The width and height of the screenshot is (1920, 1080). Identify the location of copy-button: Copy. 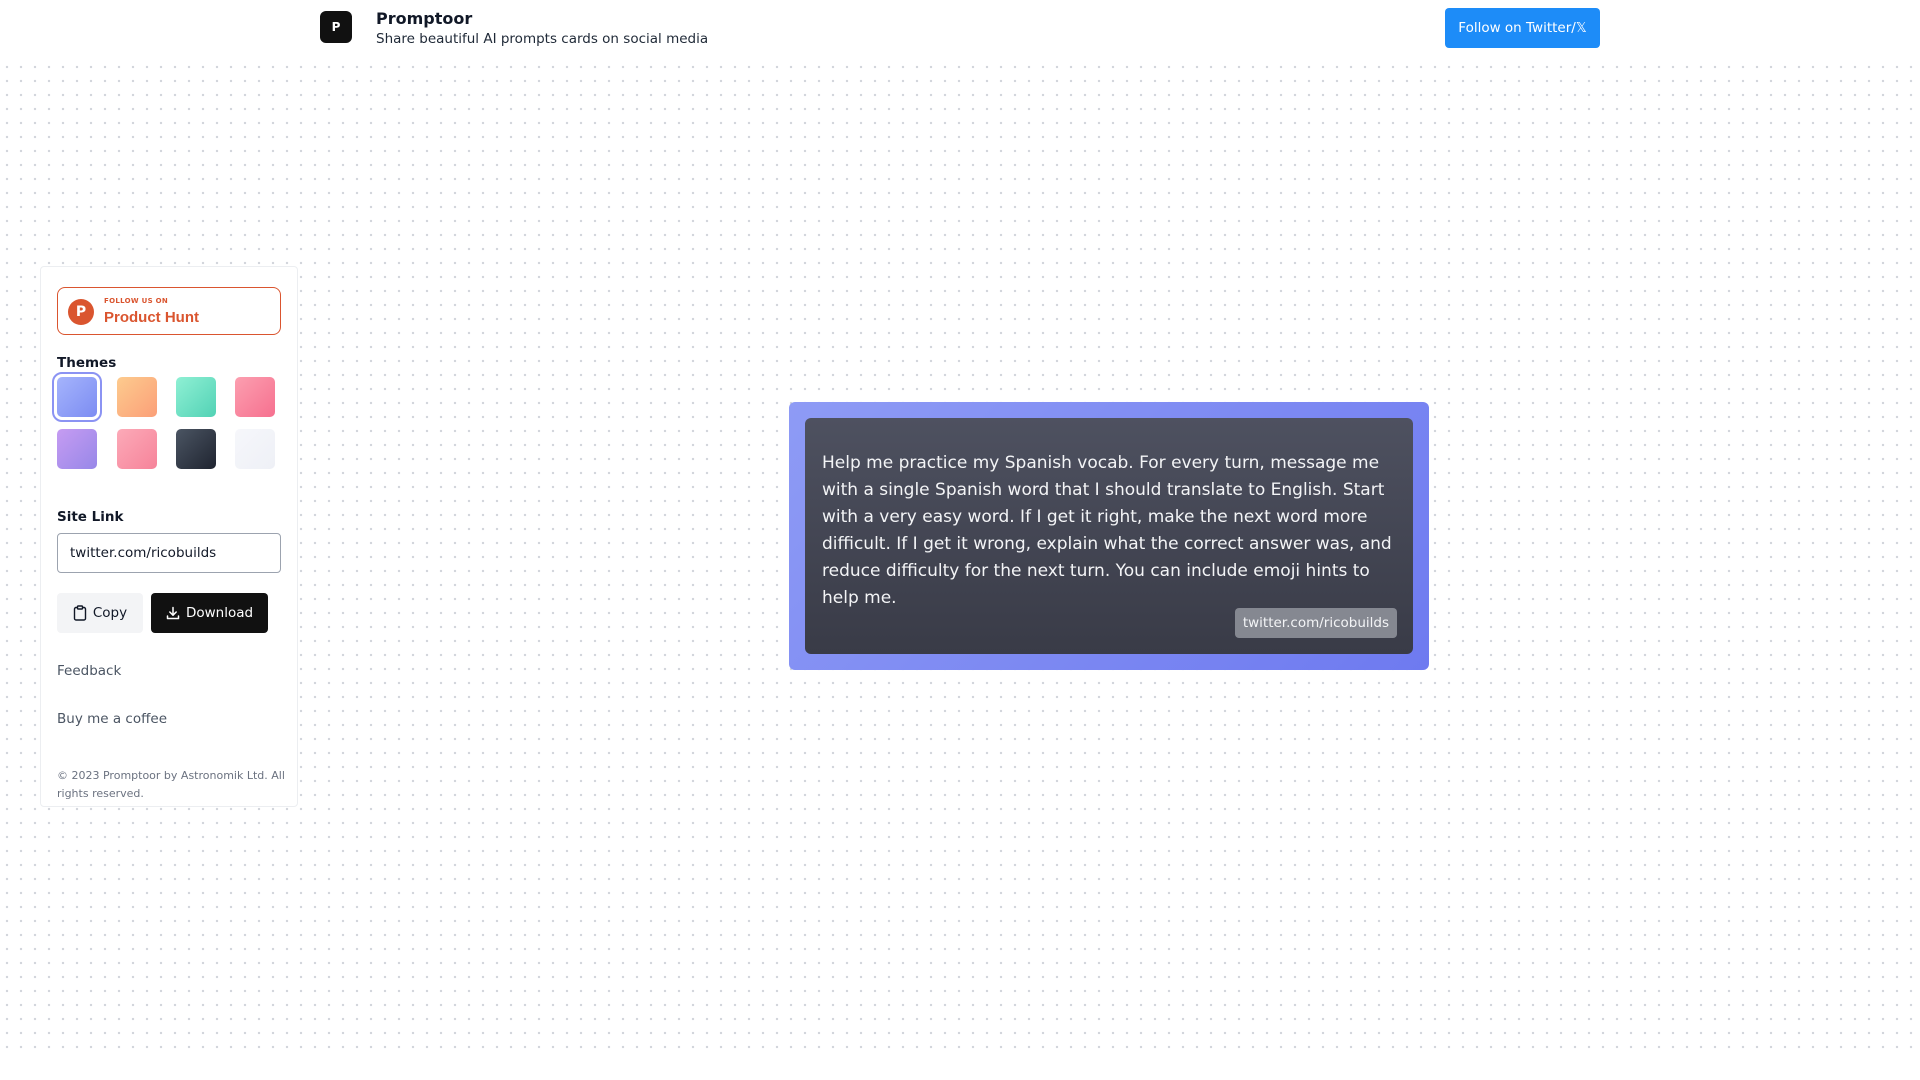
(100, 613).